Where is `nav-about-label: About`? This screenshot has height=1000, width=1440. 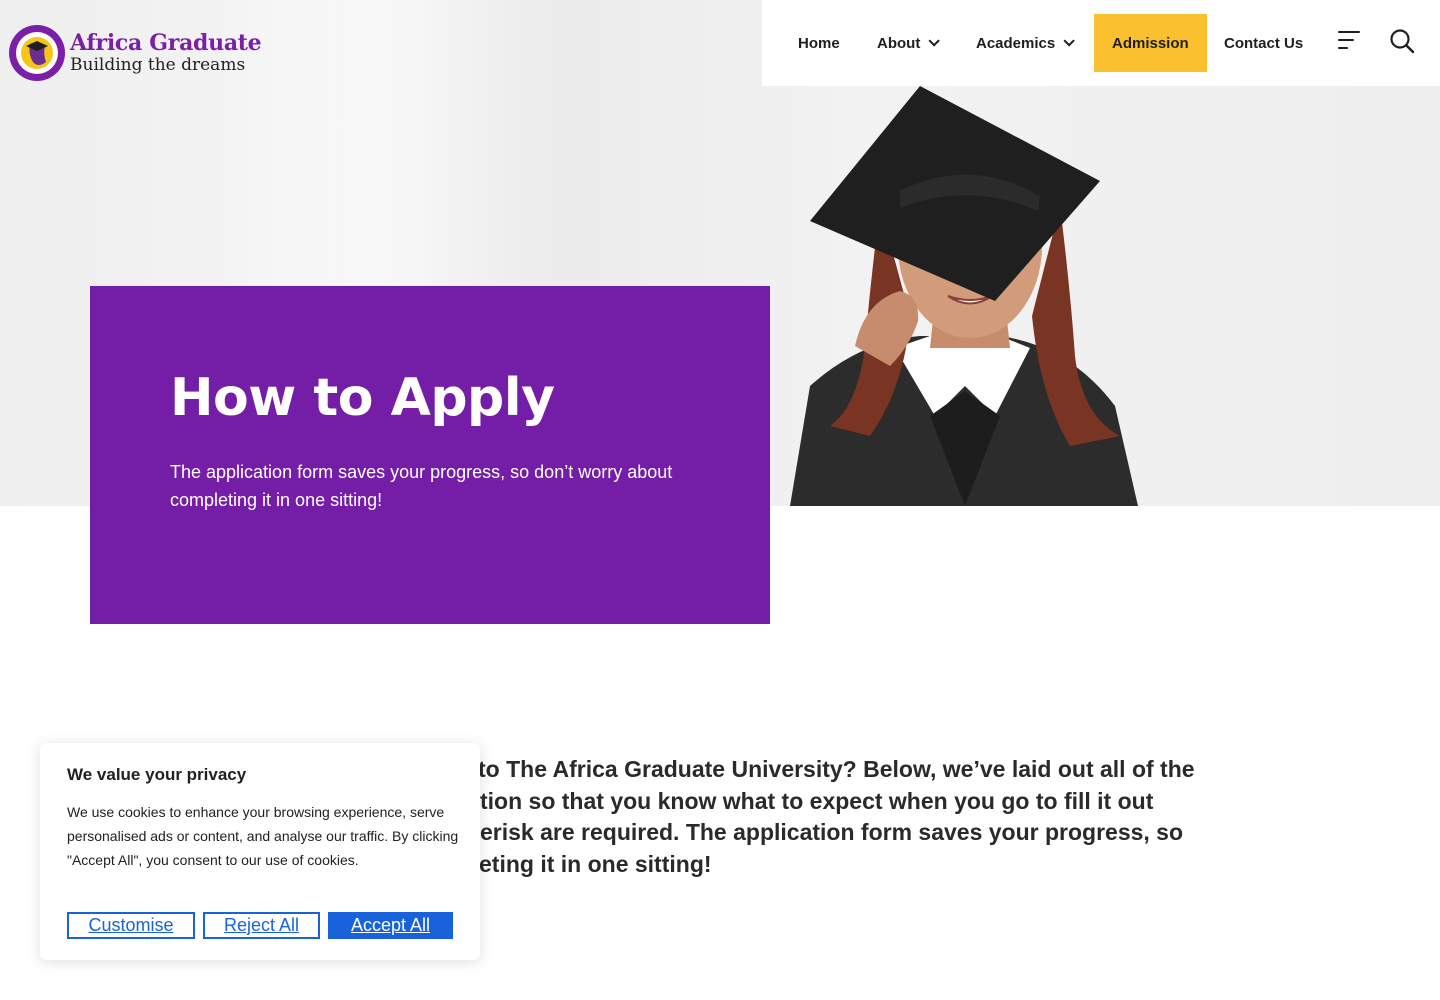 nav-about-label: About is located at coordinates (899, 43).